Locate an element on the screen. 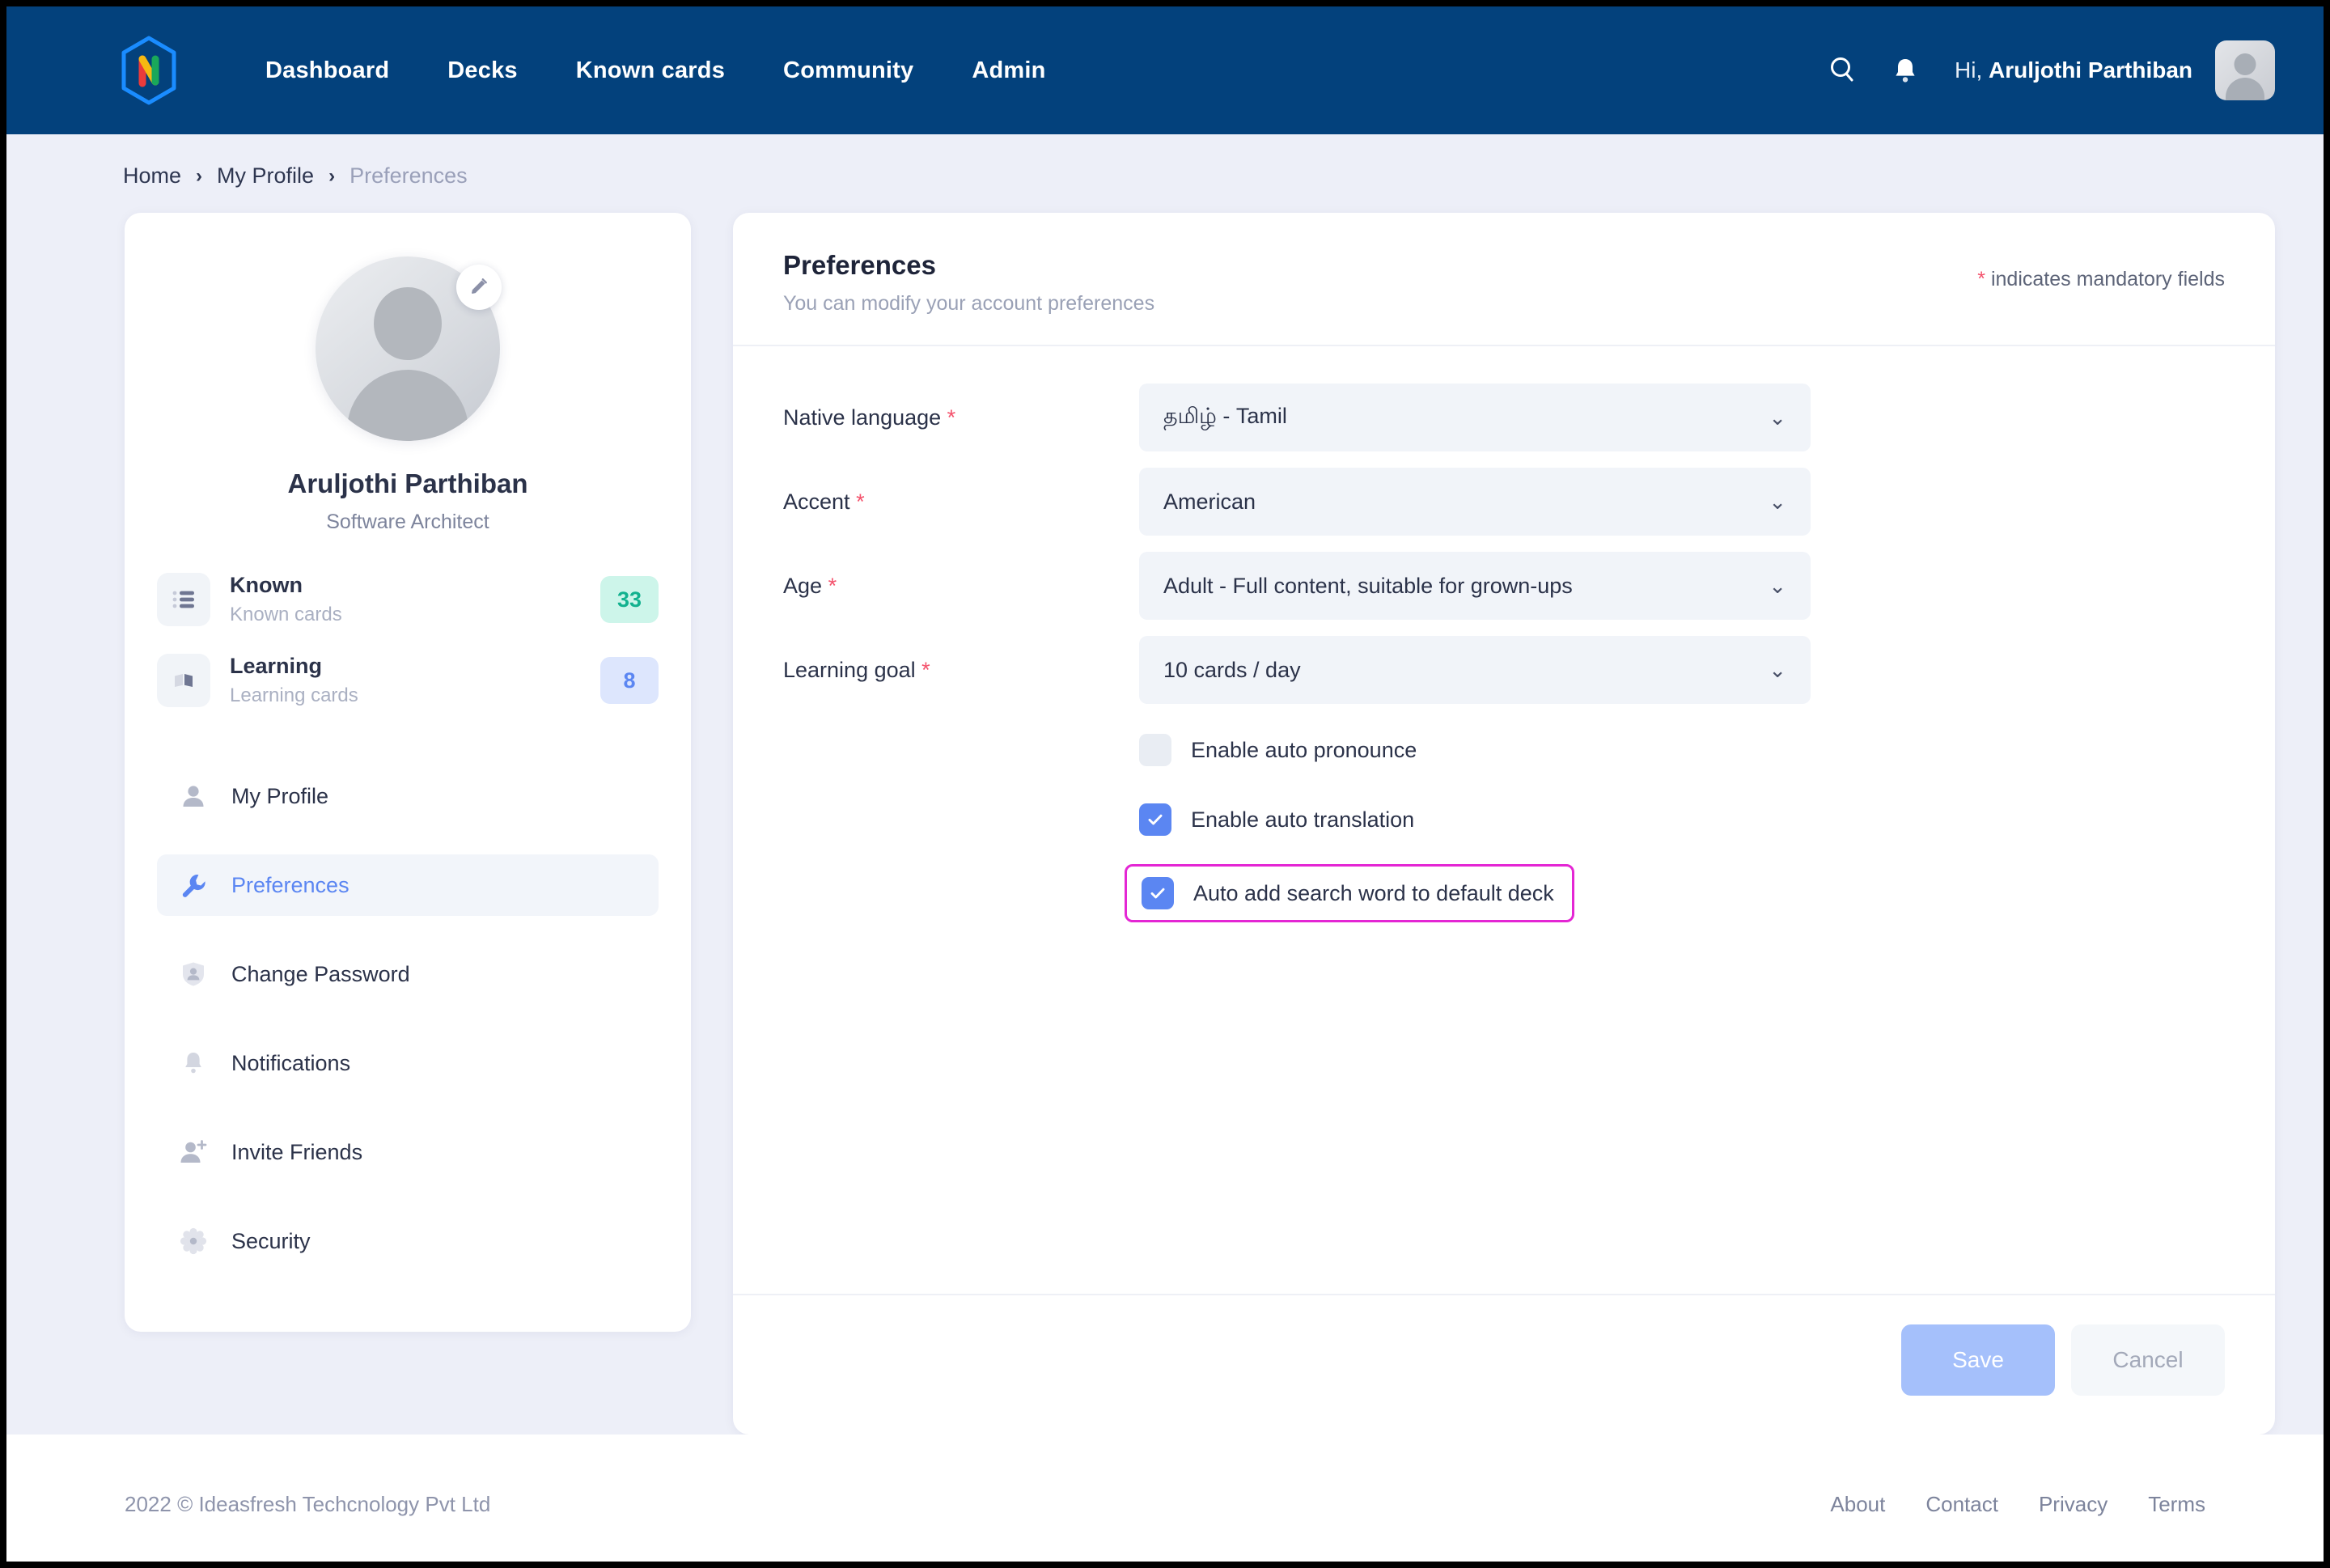  stat-learning-title: Learning is located at coordinates (276, 666).